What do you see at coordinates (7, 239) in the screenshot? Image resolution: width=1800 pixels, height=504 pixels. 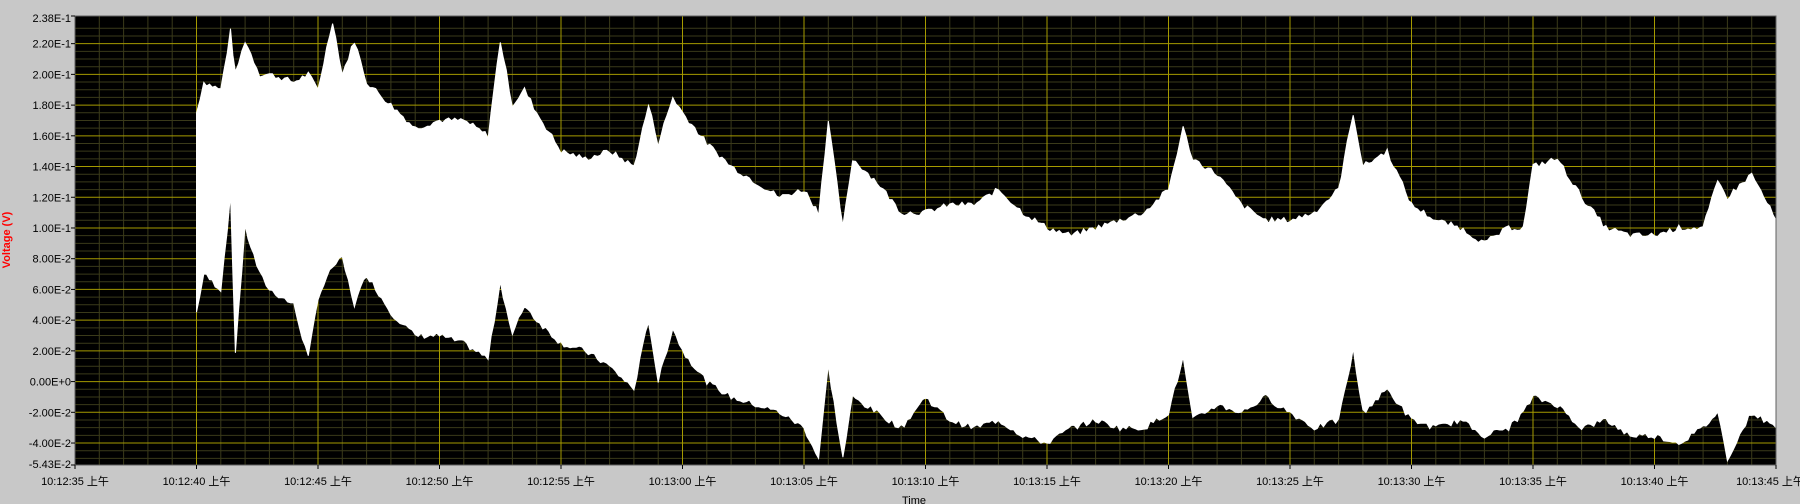 I see `y-axis-label: Voltage (V)` at bounding box center [7, 239].